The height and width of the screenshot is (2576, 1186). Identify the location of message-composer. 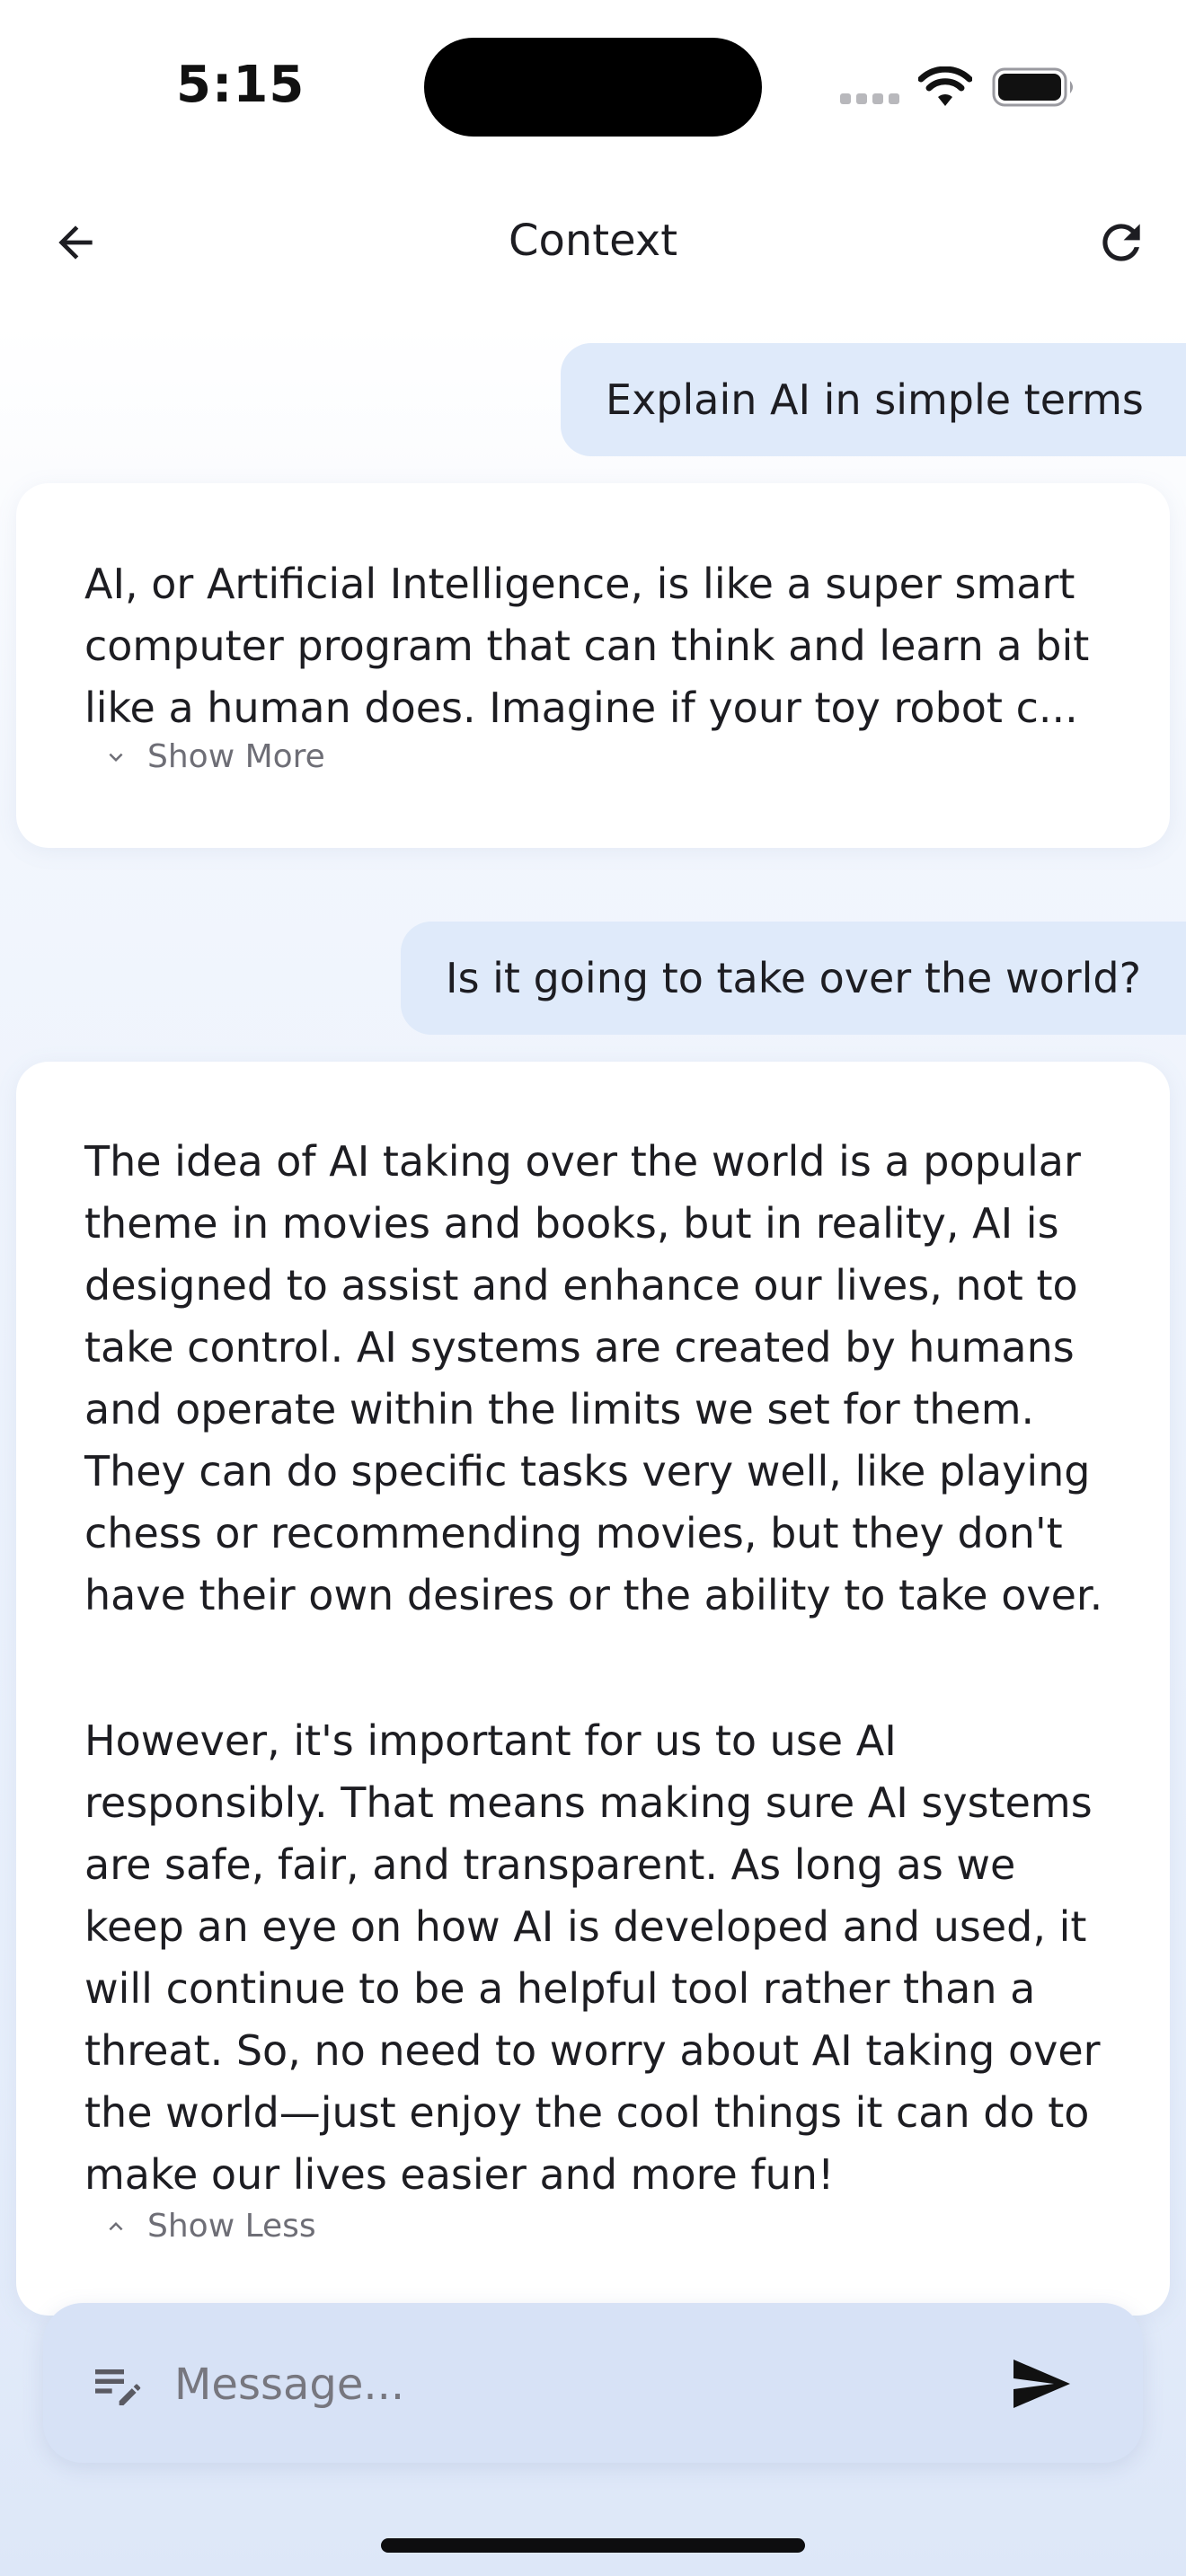
(593, 2383).